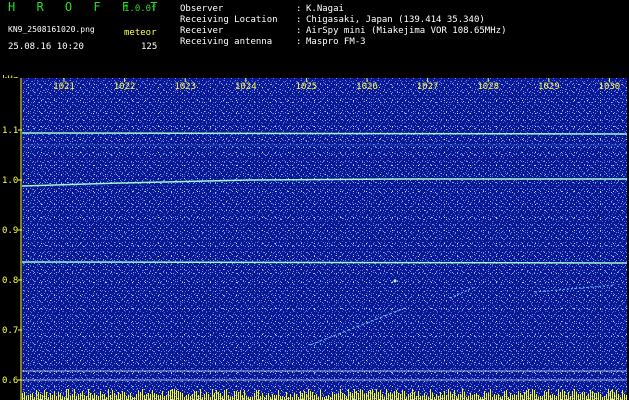  Describe the element at coordinates (610, 87) in the screenshot. I see `x-tick-label: 1030` at that location.